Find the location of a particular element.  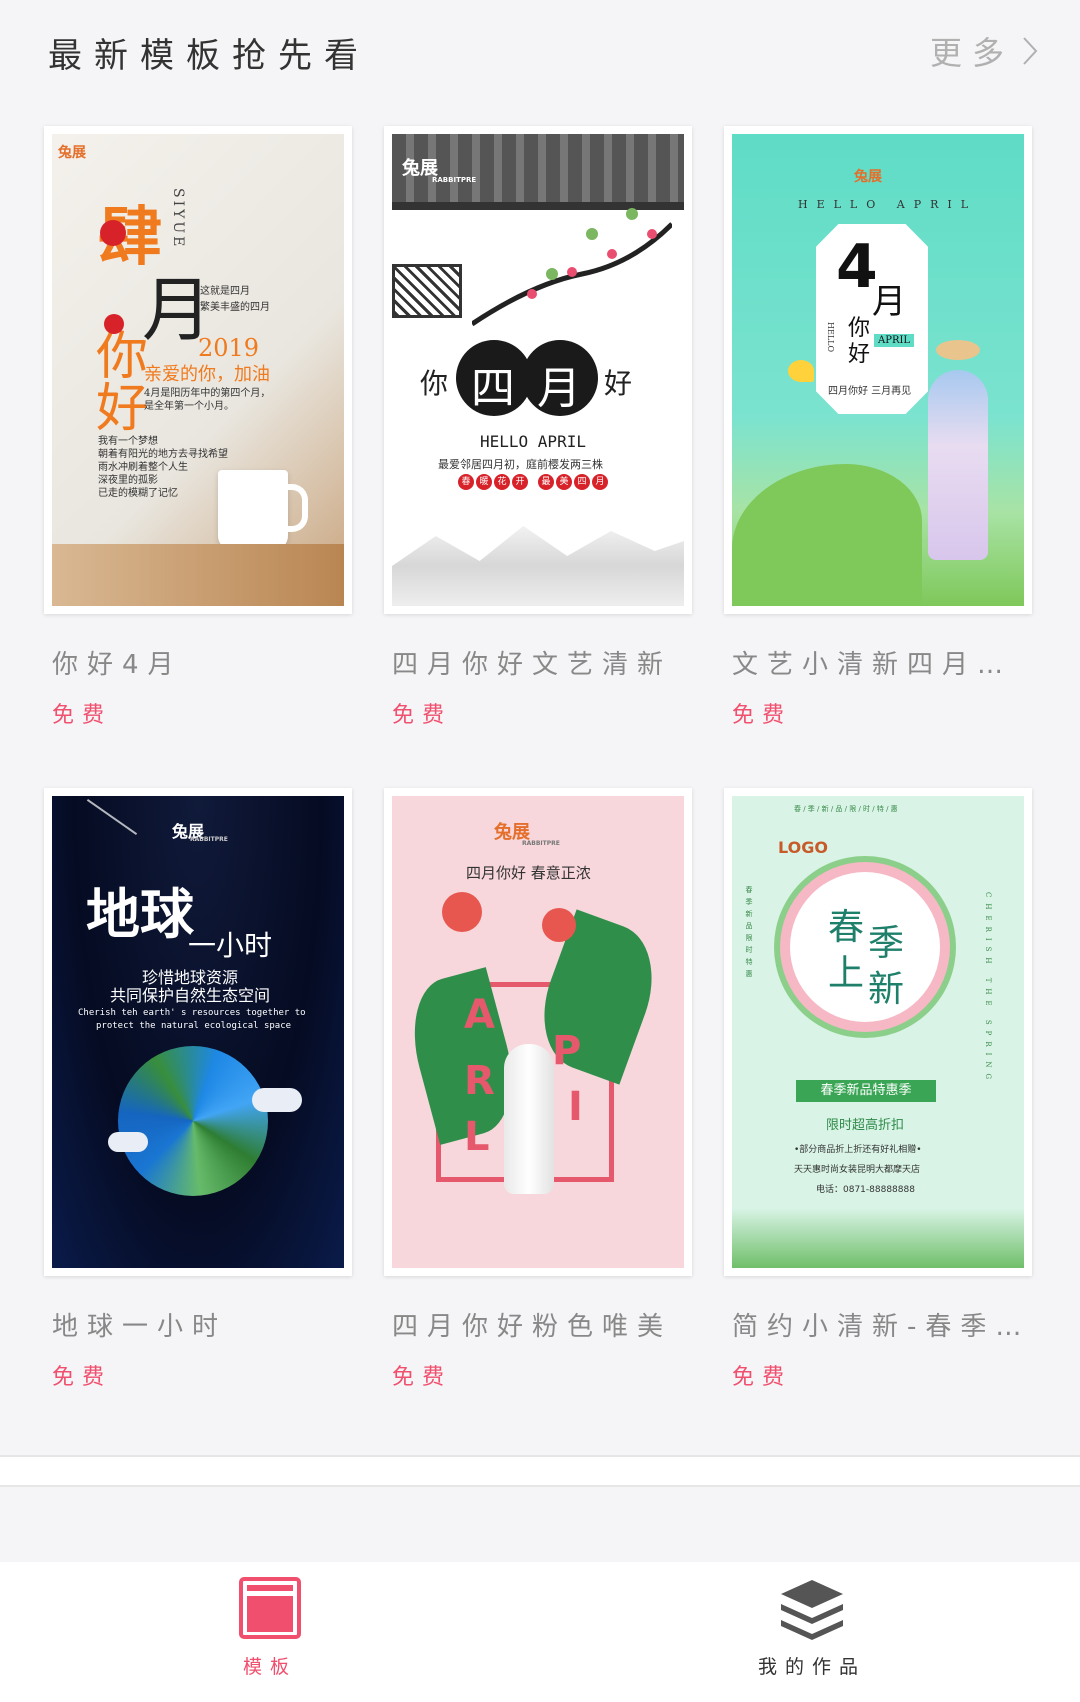

poster-line: 限时超高折扣 is located at coordinates (865, 1125).